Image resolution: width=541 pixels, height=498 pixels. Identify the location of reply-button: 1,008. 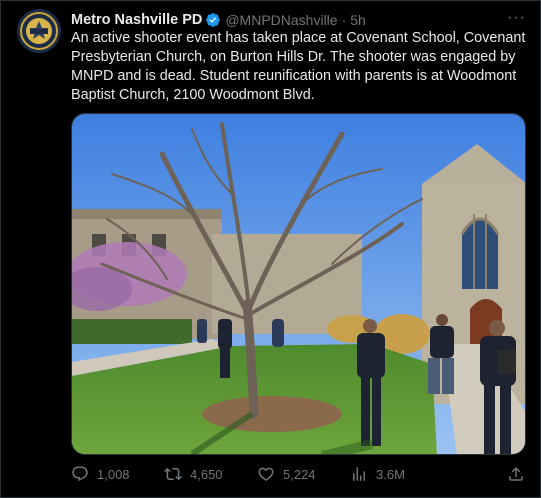
(100, 474).